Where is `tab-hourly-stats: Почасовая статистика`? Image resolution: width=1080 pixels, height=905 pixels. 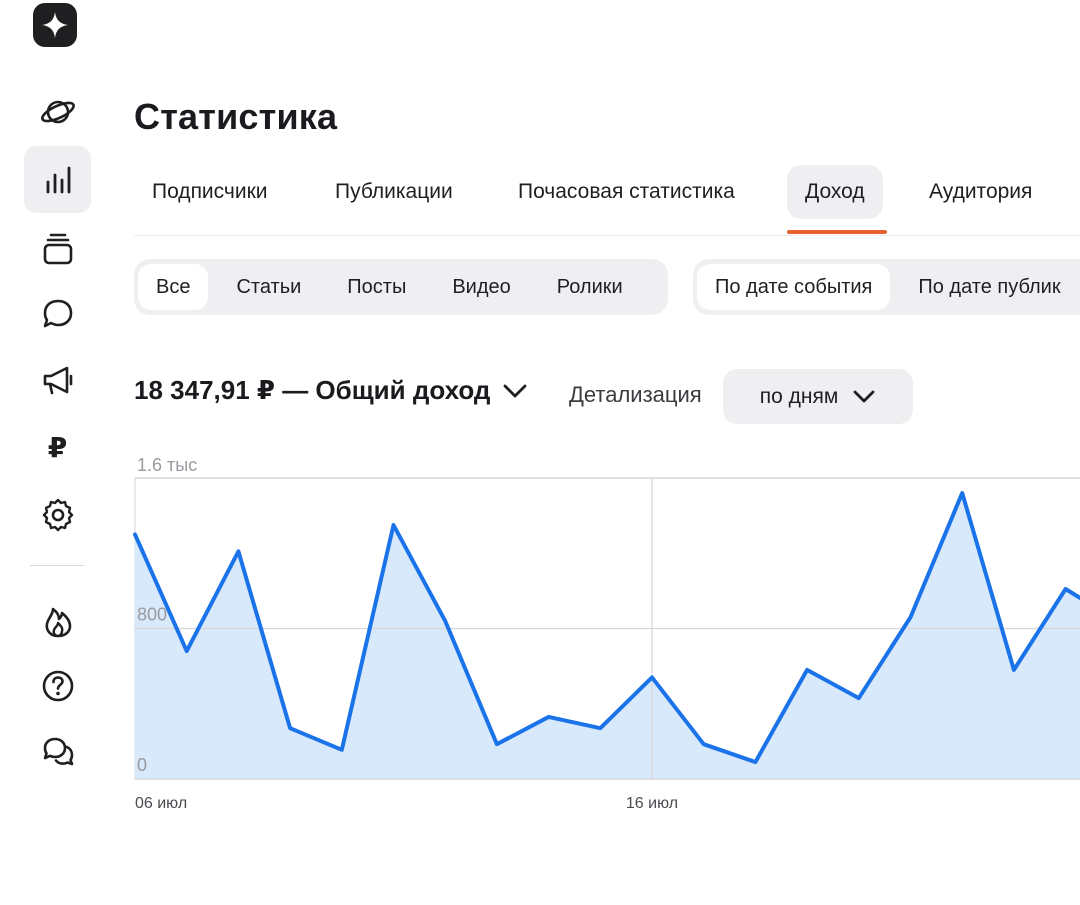 tab-hourly-stats: Почасовая статистика is located at coordinates (626, 192).